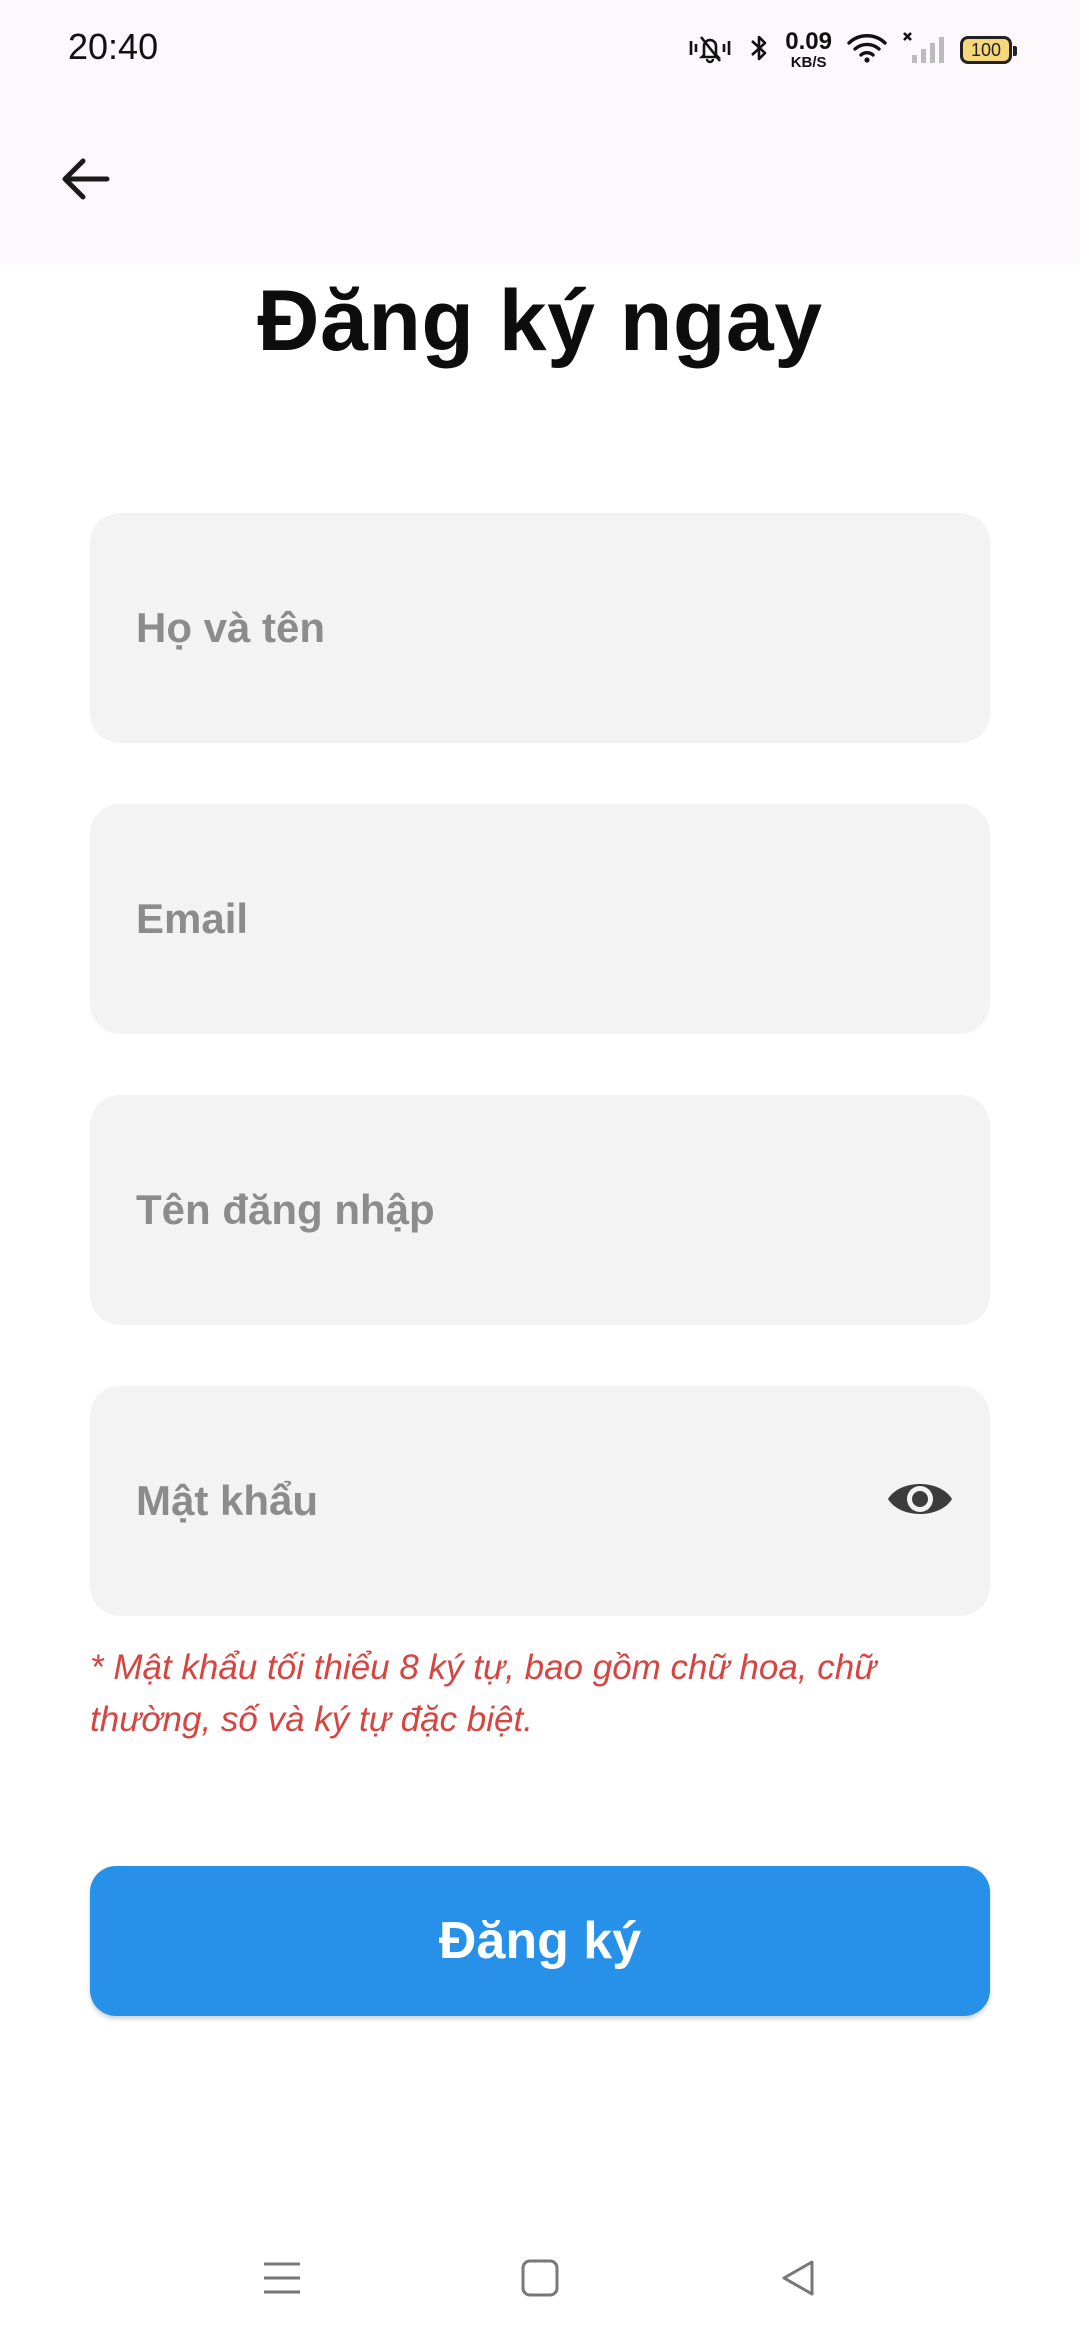 The image size is (1080, 2340). I want to click on password-visibility-toggle, so click(920, 1501).